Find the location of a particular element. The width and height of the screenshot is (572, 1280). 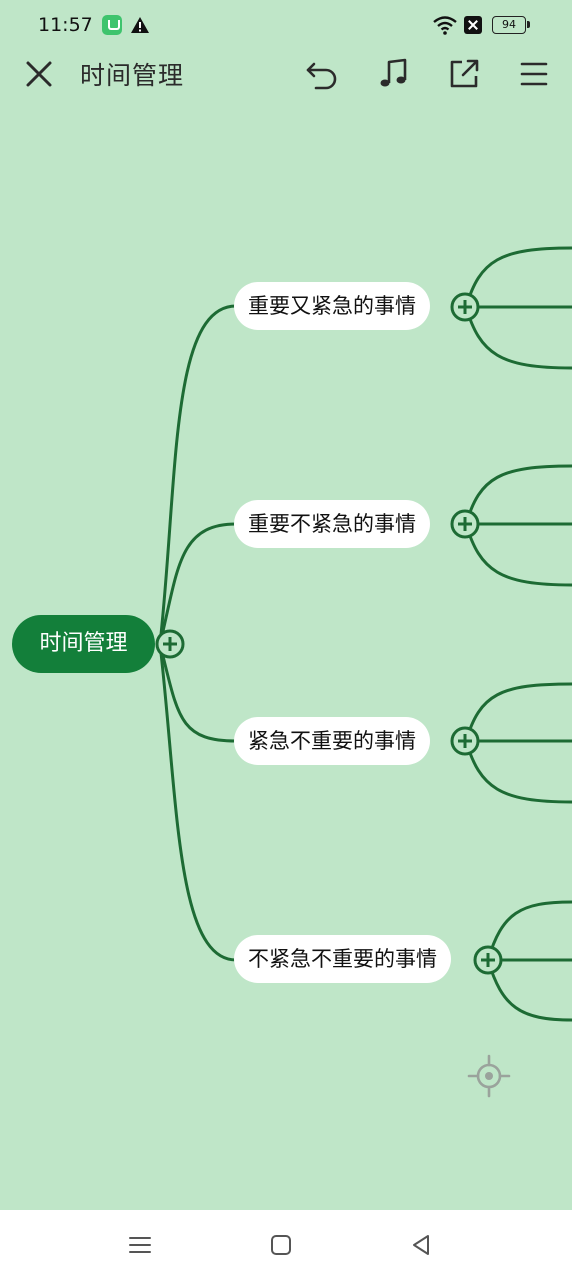

root-expand-icon is located at coordinates (170, 644).